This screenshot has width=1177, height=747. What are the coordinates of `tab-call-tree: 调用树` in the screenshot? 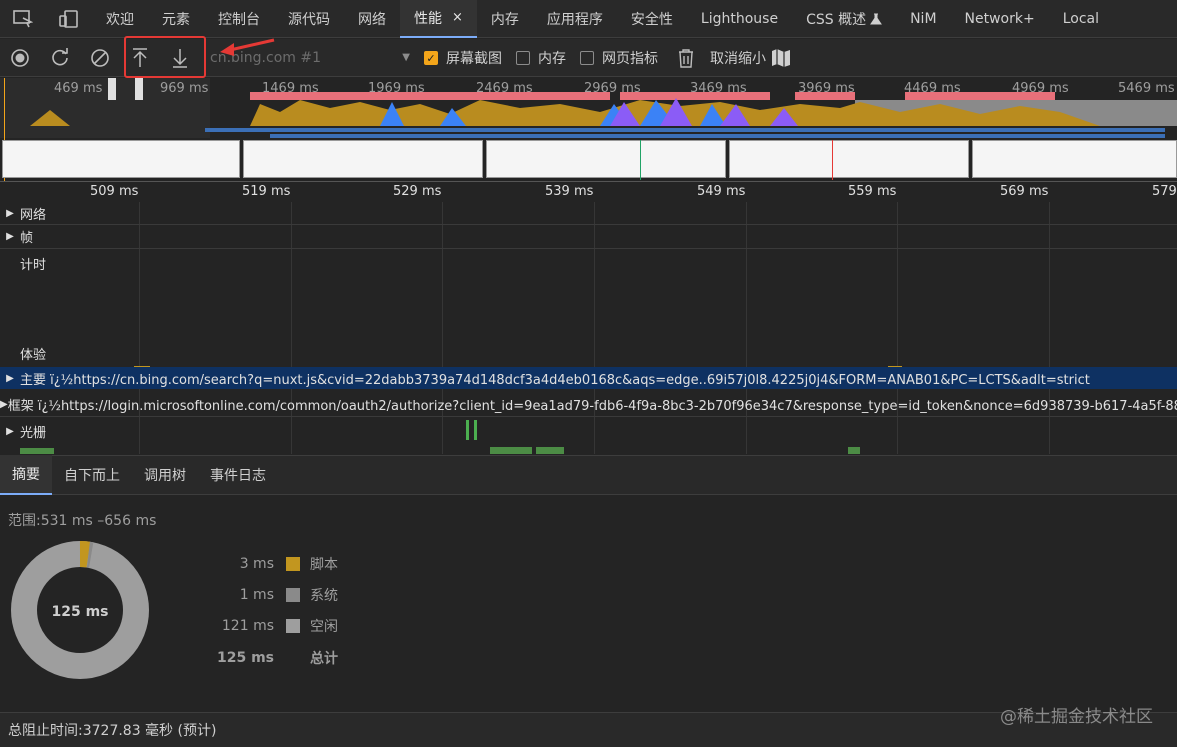 It's located at (165, 475).